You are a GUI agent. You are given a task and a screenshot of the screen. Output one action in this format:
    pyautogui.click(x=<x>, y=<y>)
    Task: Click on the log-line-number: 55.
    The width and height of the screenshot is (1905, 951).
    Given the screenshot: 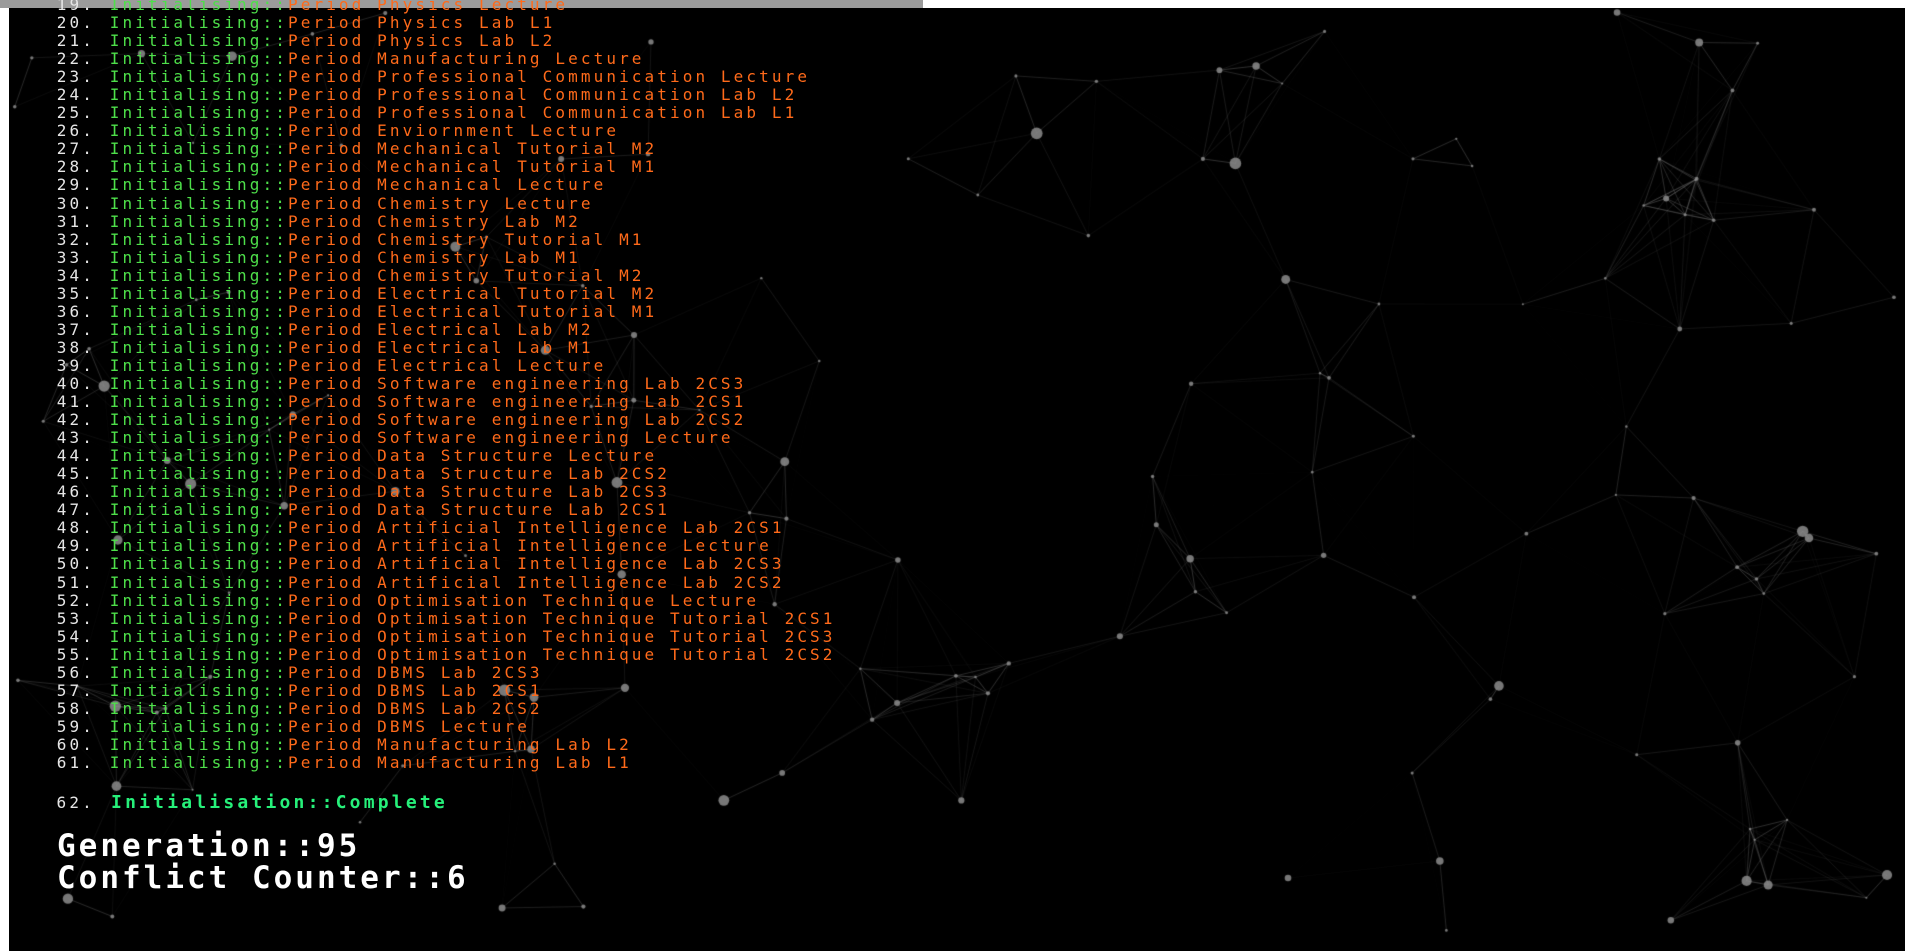 What is the action you would take?
    pyautogui.click(x=75, y=654)
    